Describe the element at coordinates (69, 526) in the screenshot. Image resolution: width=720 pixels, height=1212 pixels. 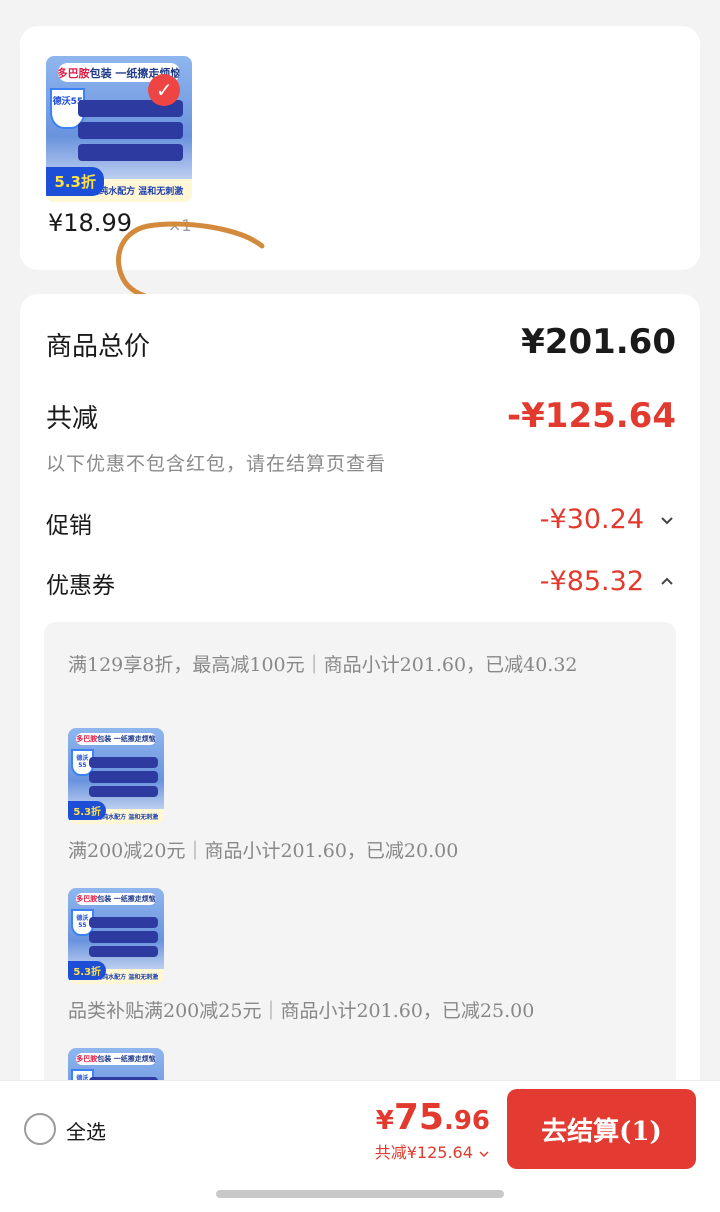
I see `promo-label: 促销` at that location.